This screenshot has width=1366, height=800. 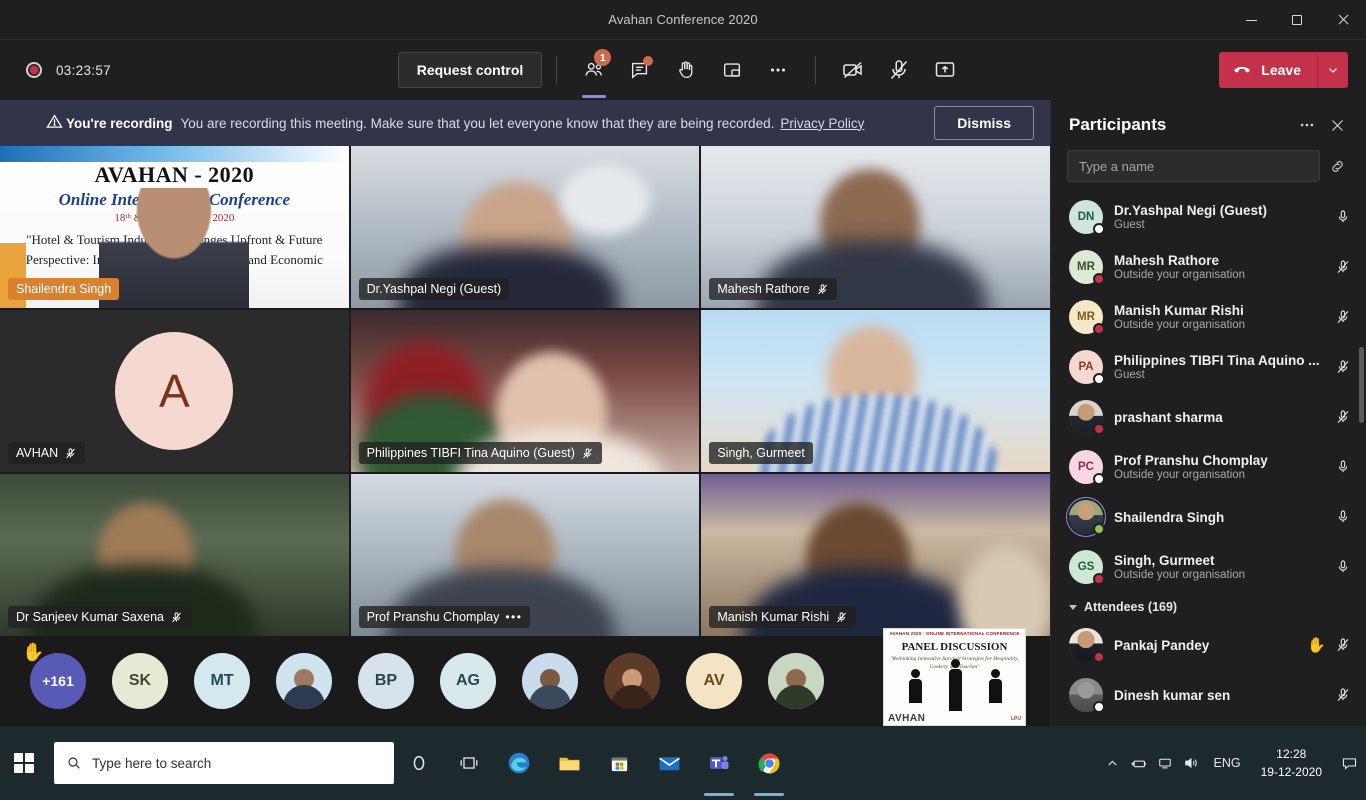 I want to click on request-control-button: Request control, so click(x=470, y=70).